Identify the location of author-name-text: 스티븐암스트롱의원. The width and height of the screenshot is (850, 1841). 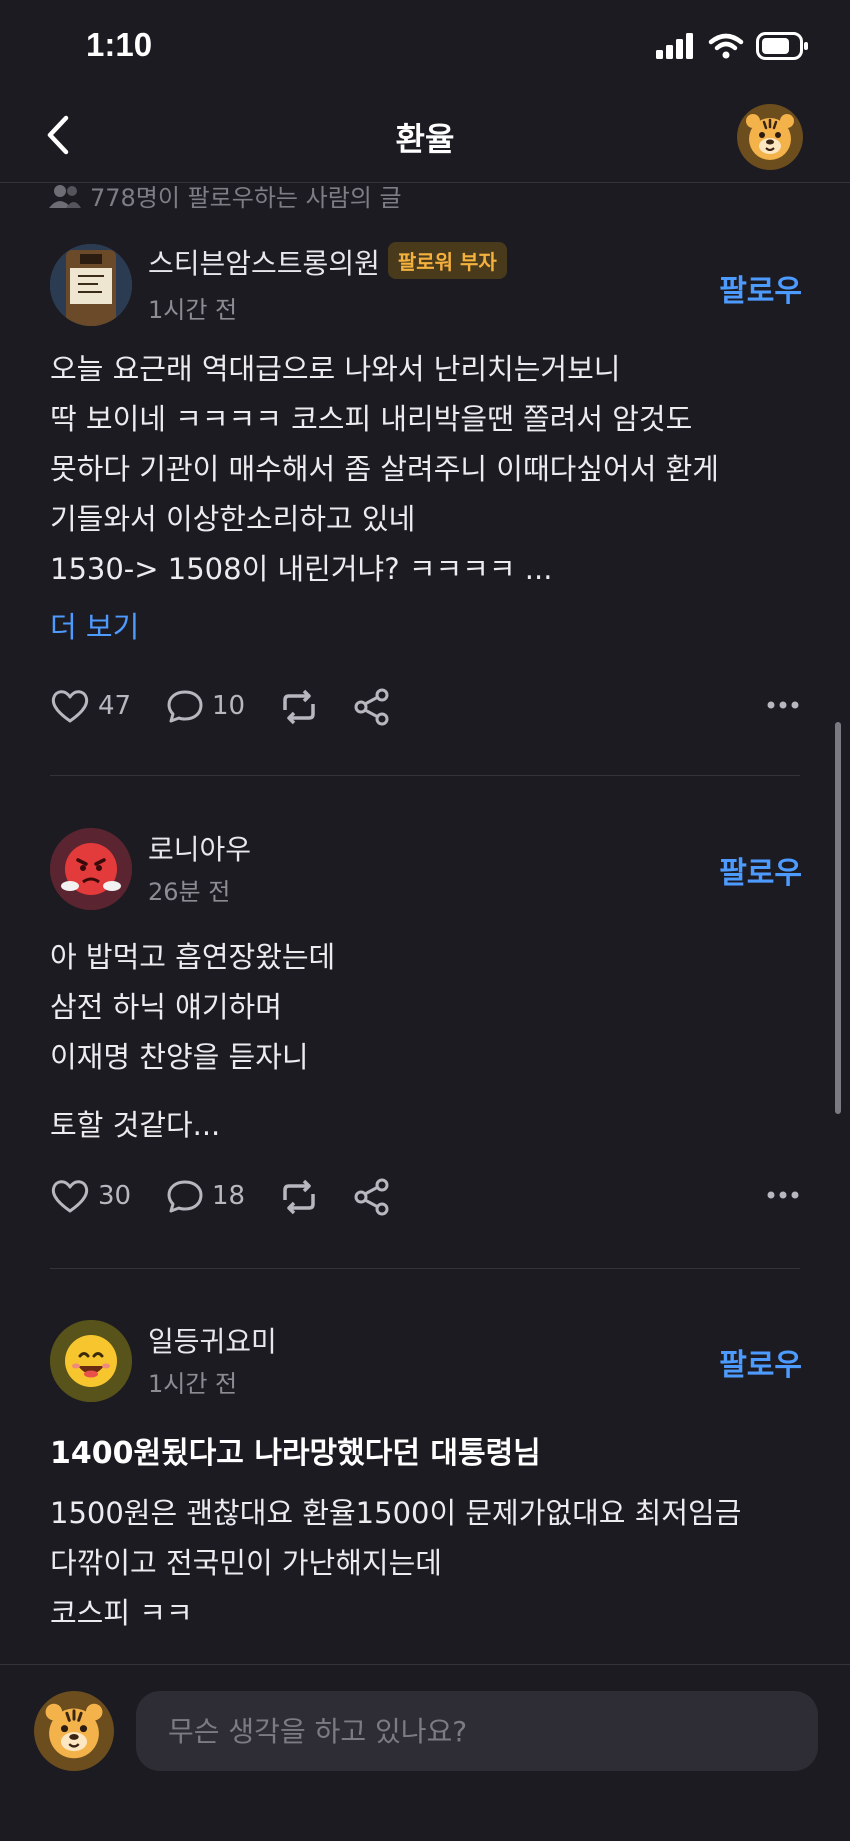
(264, 263).